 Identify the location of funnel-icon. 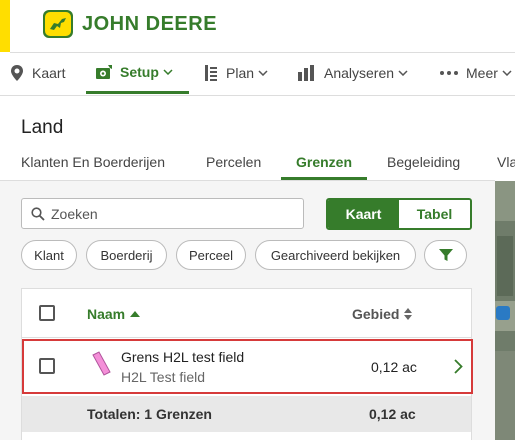
(445, 255).